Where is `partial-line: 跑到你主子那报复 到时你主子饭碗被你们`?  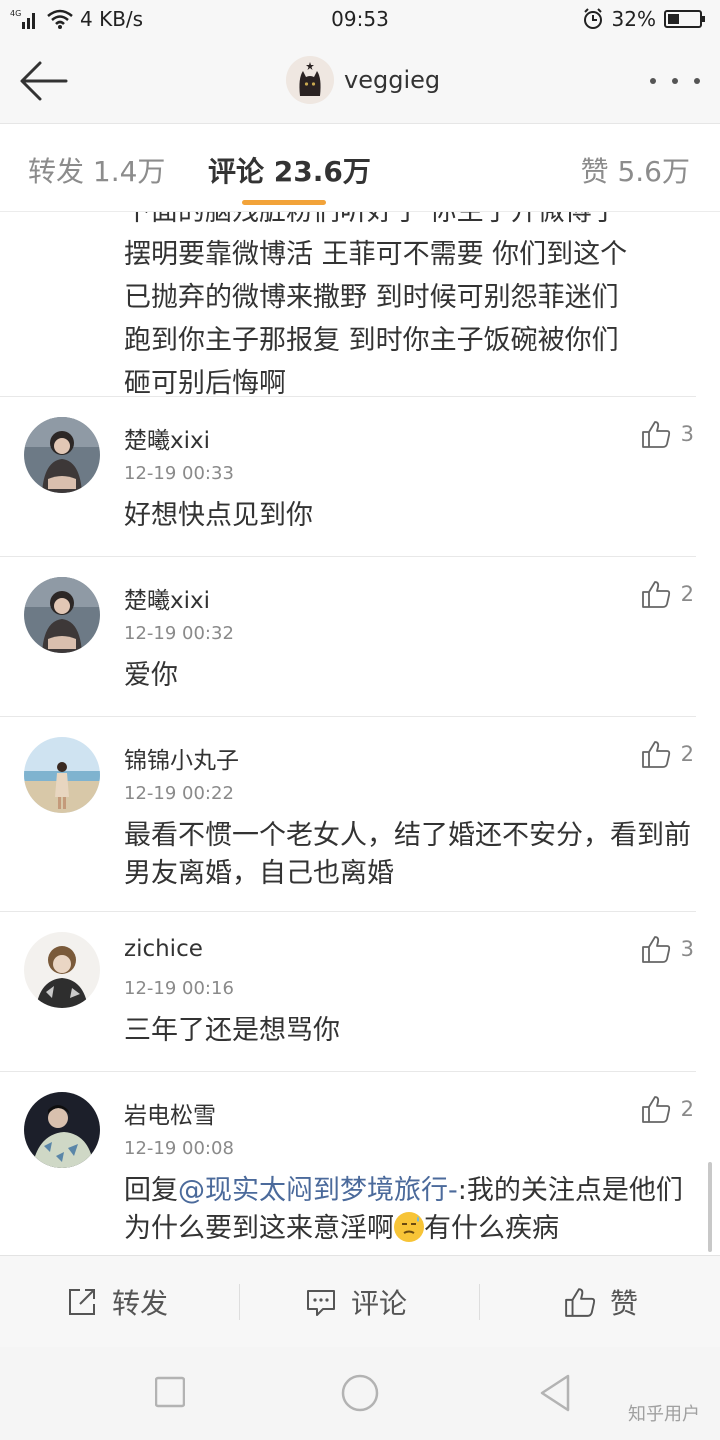 partial-line: 跑到你主子那报复 到时你主子饭碗被你们 is located at coordinates (371, 340).